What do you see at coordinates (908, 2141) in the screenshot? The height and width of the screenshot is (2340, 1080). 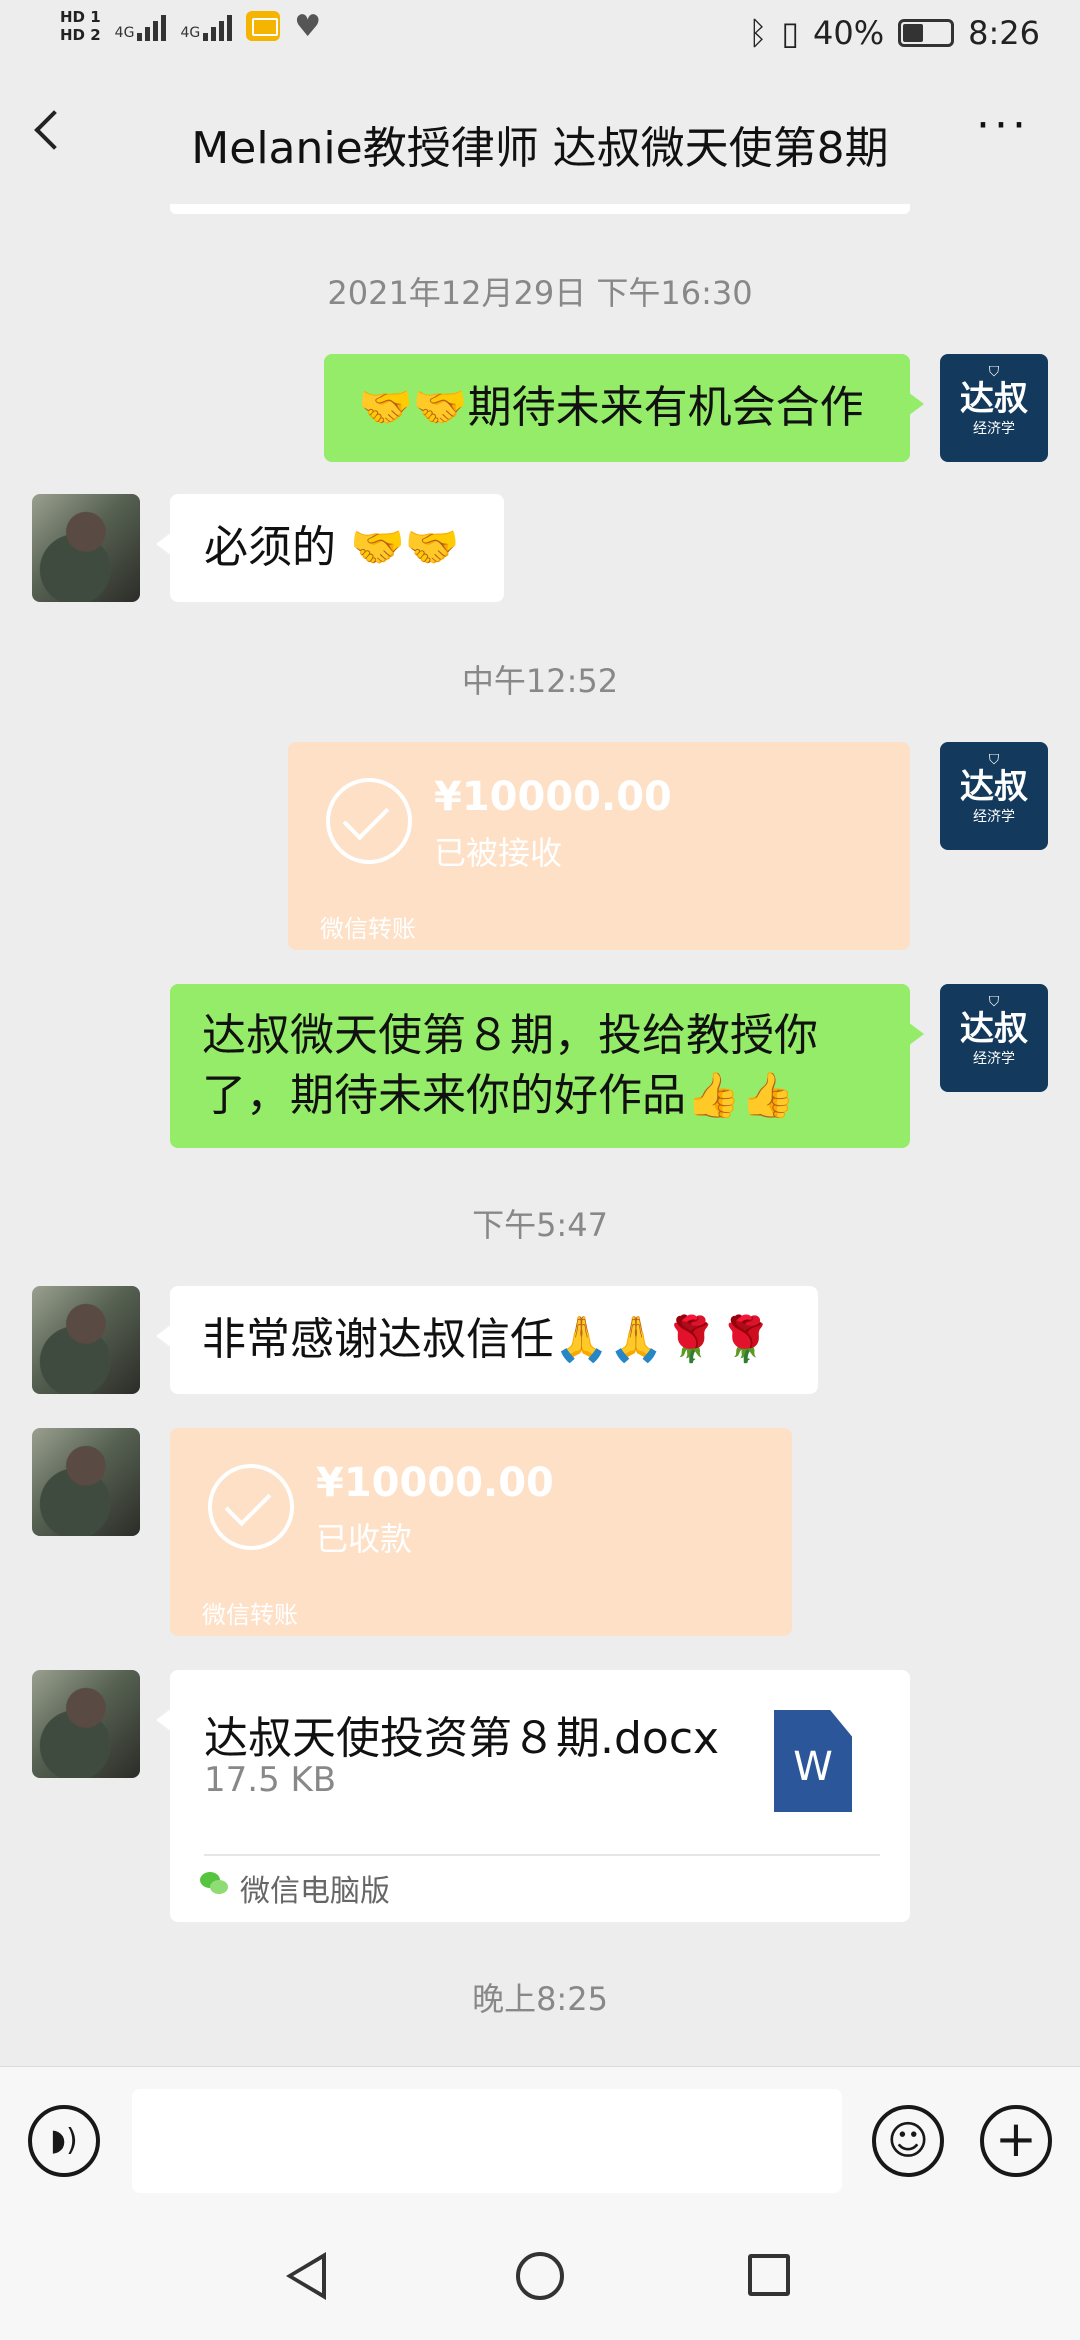 I see `emoji-icon: ☺` at bounding box center [908, 2141].